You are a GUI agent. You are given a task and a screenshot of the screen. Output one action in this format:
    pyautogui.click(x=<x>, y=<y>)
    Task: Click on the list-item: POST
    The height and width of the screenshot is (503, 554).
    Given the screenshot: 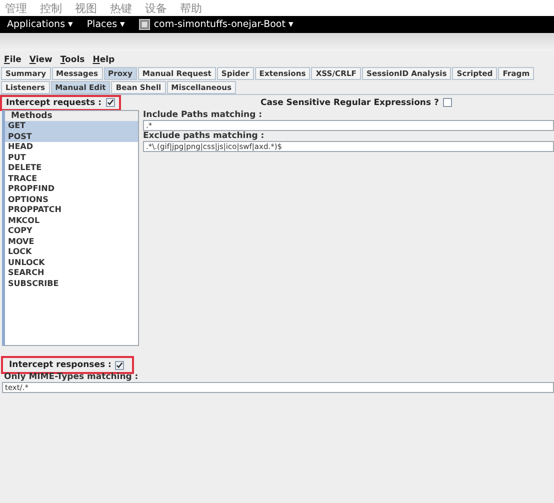 What is the action you would take?
    pyautogui.click(x=71, y=137)
    